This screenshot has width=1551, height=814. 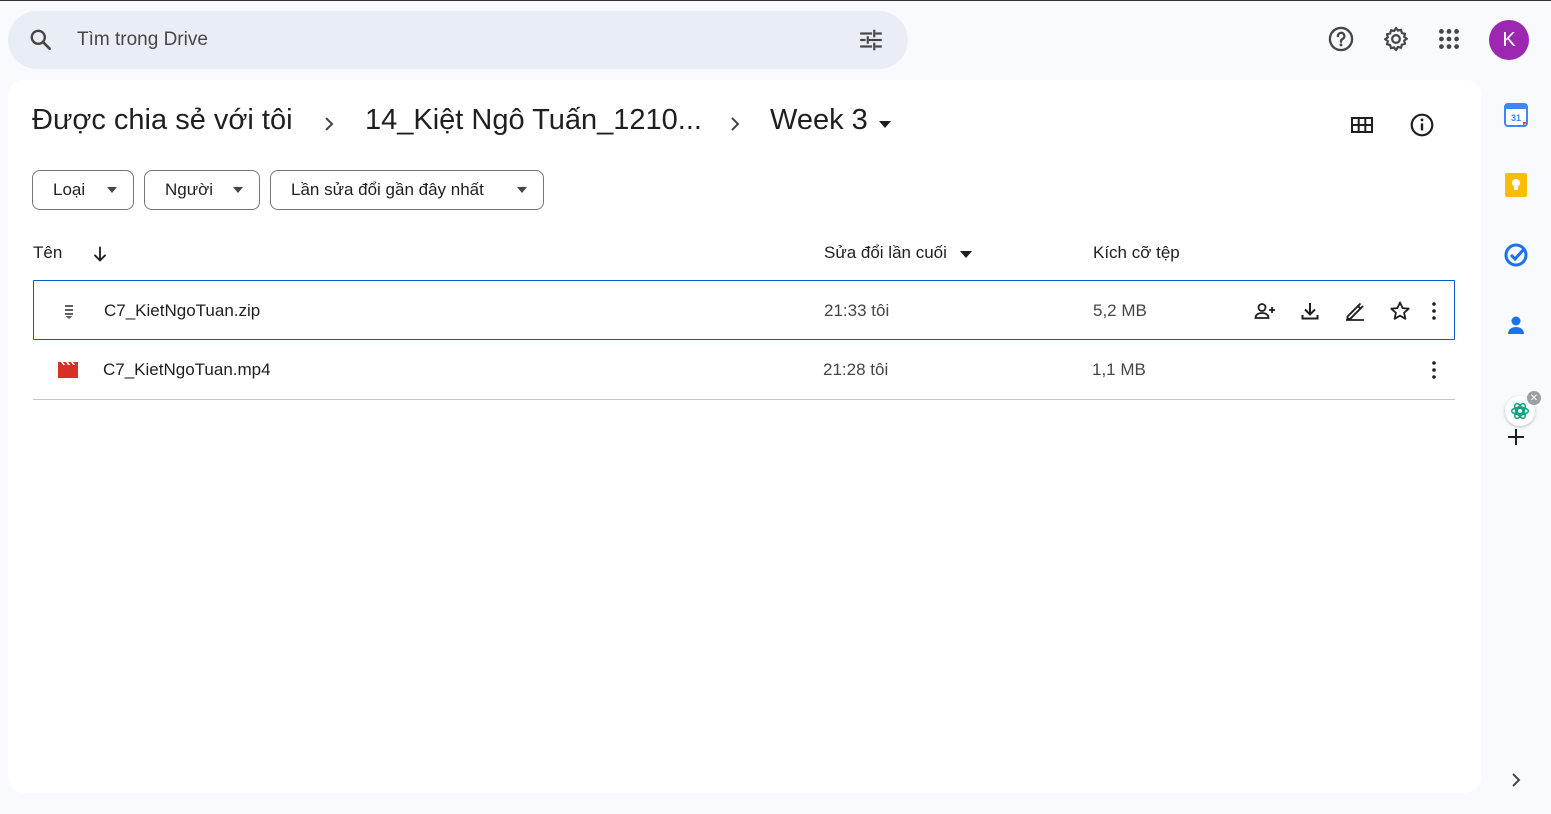 I want to click on file-modified: 21:28 tôi, so click(x=856, y=369).